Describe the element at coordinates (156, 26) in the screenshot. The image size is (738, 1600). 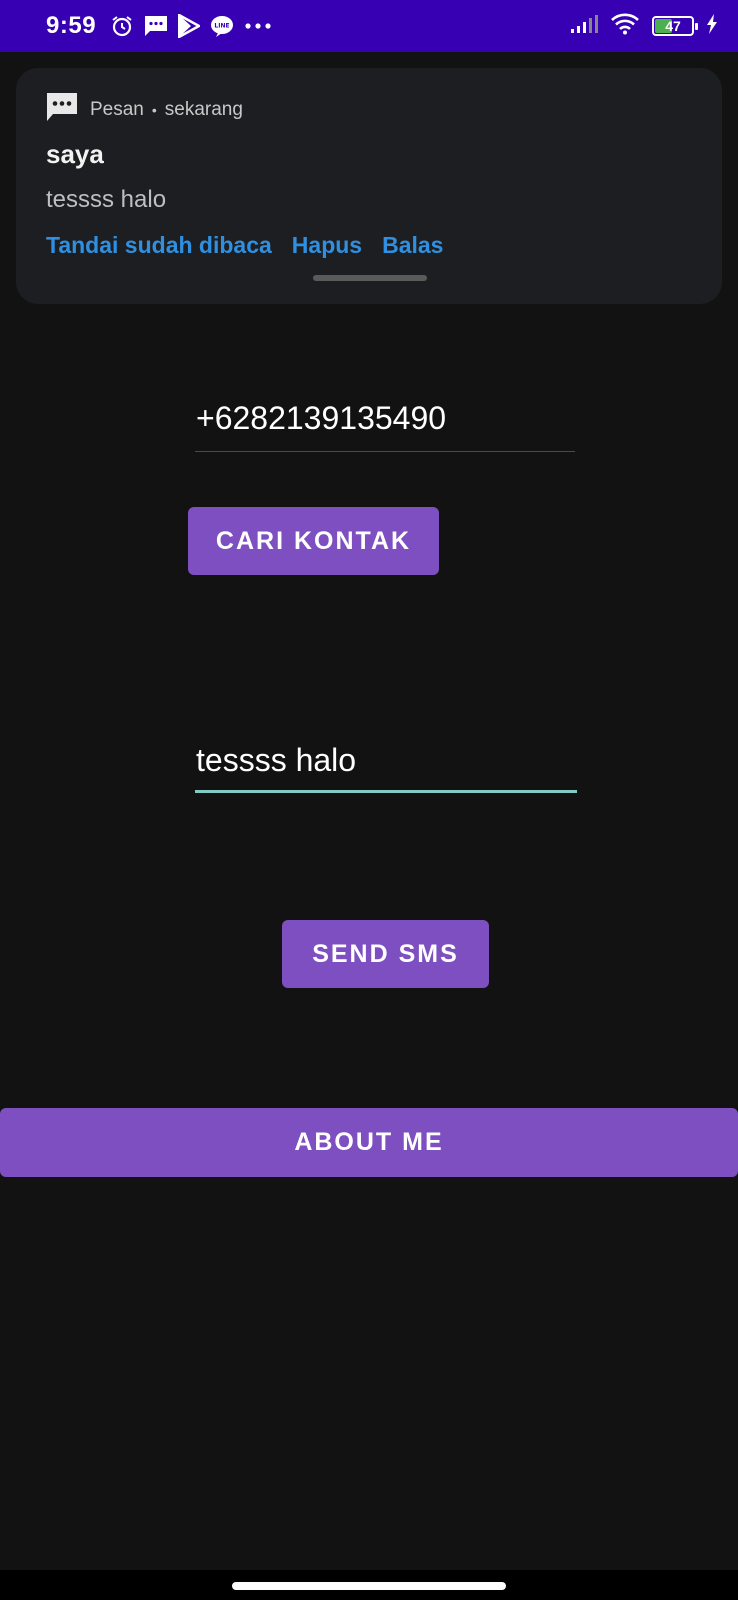
I see `messages-icon` at that location.